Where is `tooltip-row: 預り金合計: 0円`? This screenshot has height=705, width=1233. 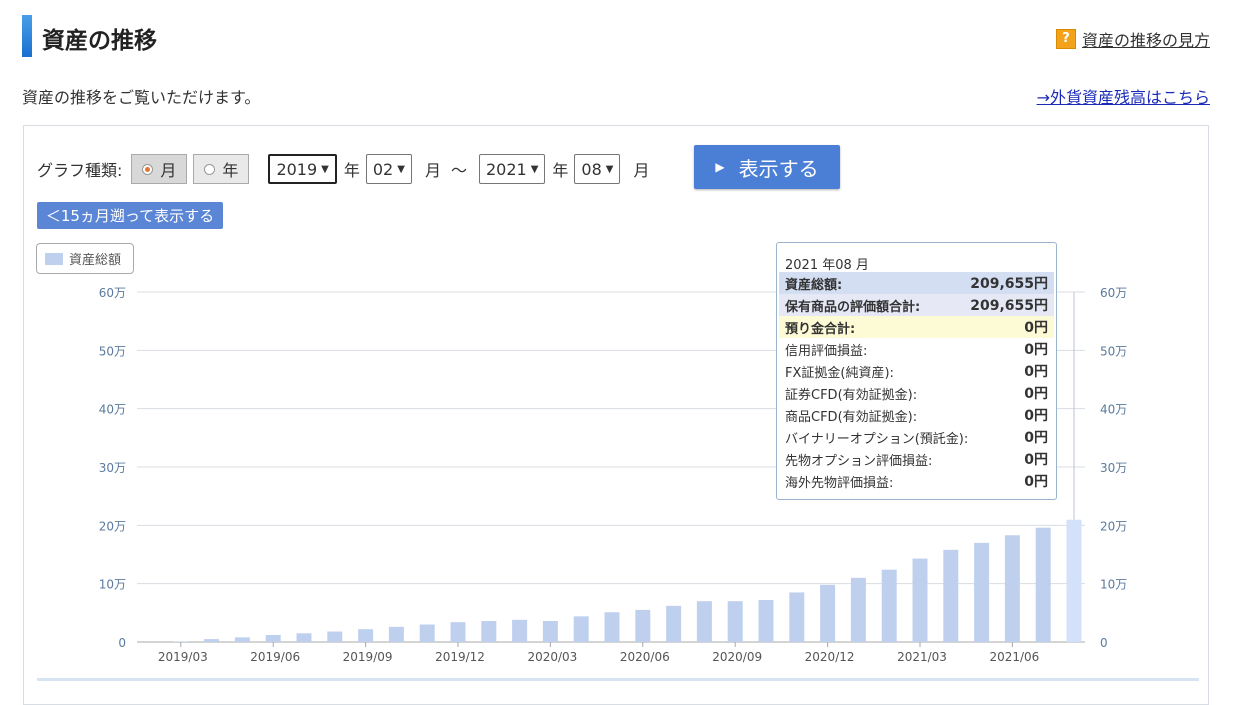 tooltip-row: 預り金合計: 0円 is located at coordinates (916, 327).